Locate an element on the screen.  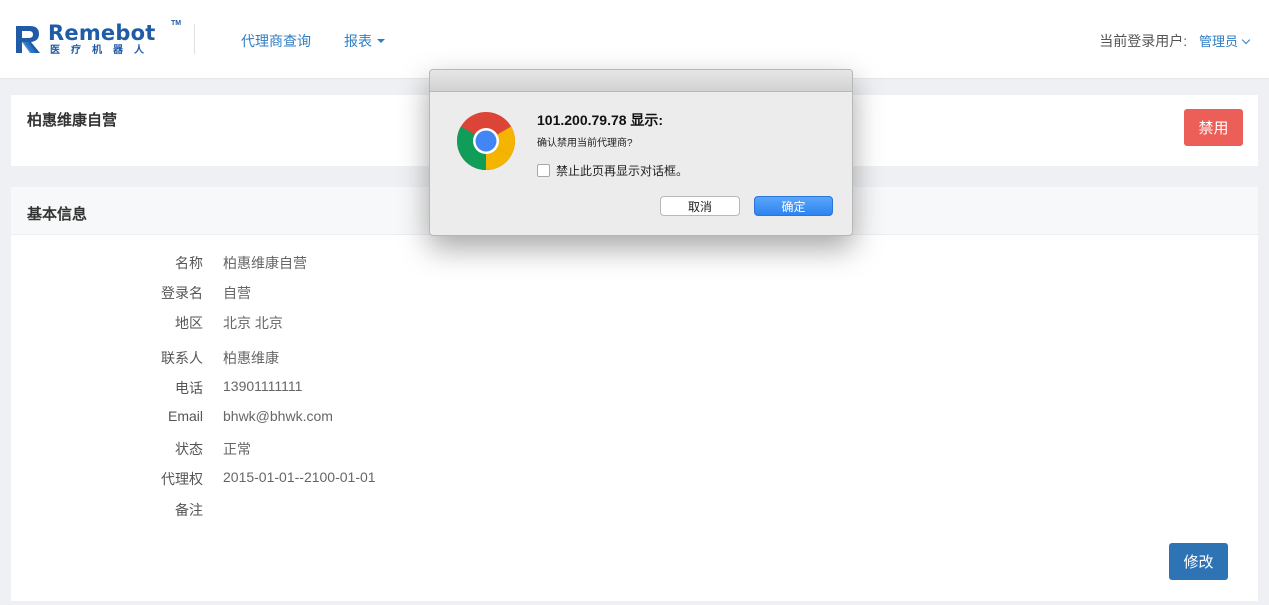
dialog-message: 确认禁用当前代理商? is located at coordinates (585, 143).